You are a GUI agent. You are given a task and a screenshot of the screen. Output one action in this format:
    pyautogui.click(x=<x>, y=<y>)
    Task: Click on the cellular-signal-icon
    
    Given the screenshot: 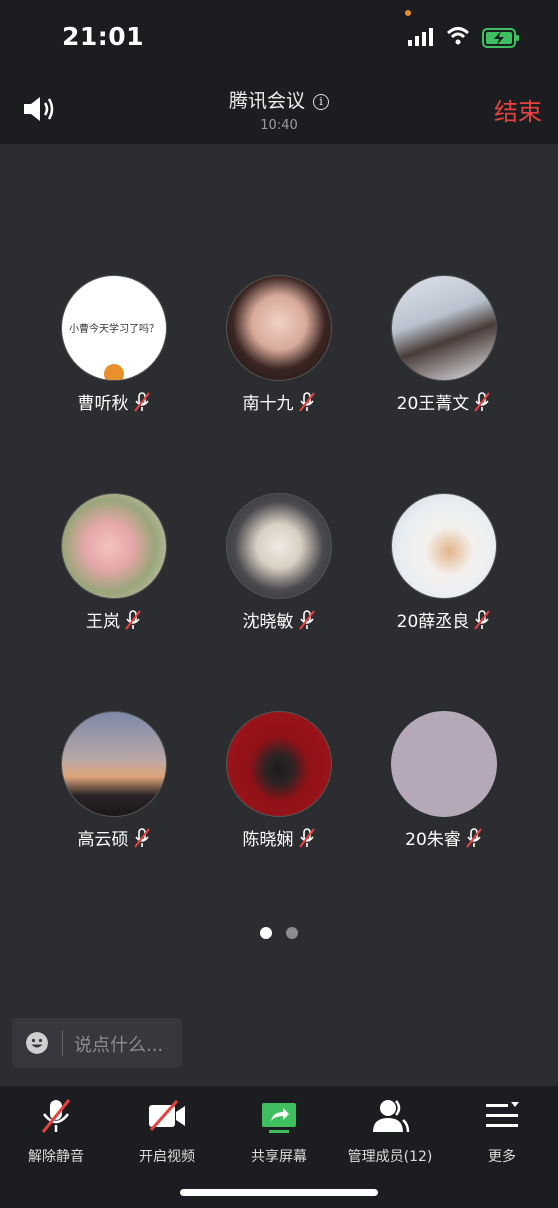 What is the action you would take?
    pyautogui.click(x=420, y=37)
    